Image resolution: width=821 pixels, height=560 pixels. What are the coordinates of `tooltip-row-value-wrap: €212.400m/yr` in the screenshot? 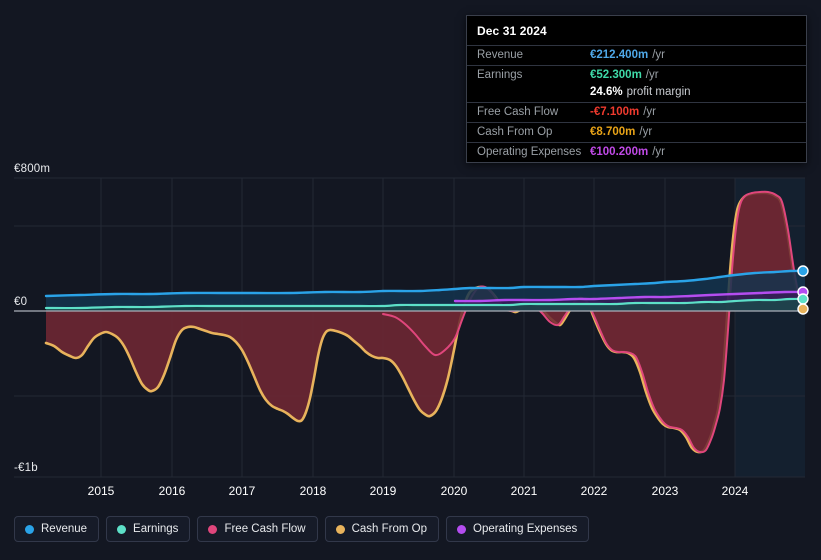 It's located at (627, 55).